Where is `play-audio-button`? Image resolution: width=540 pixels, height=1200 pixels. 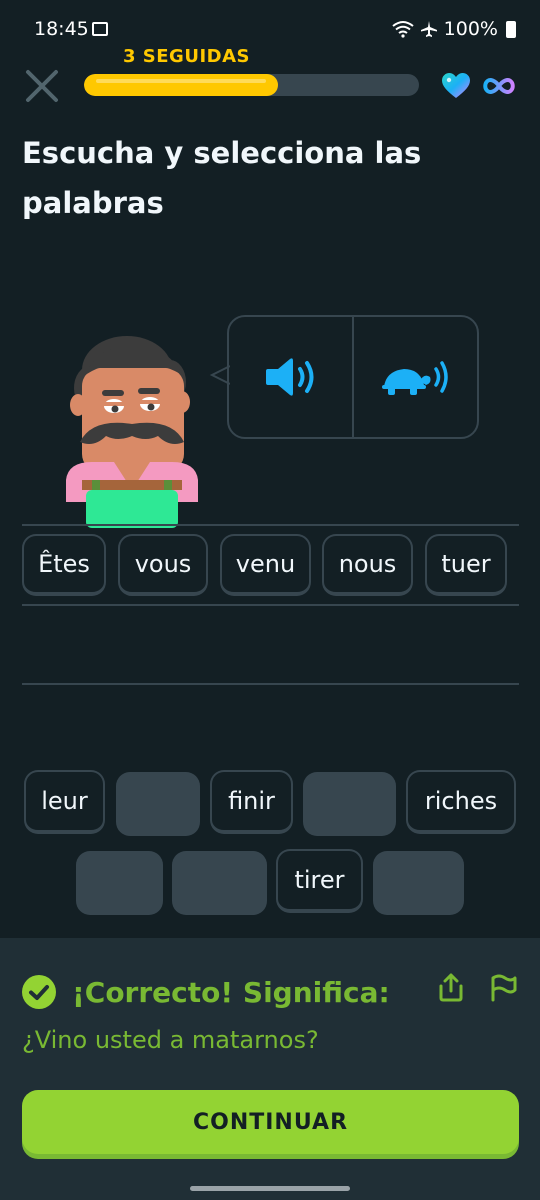
play-audio-button is located at coordinates (290, 377).